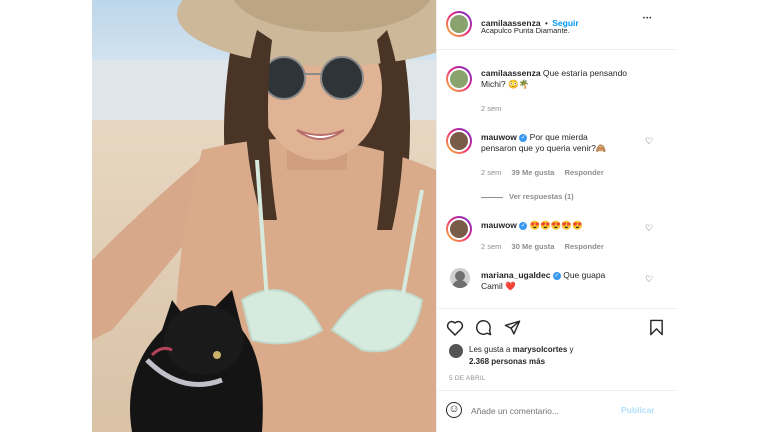  Describe the element at coordinates (571, 349) in the screenshot. I see `likes-conj: y` at that location.